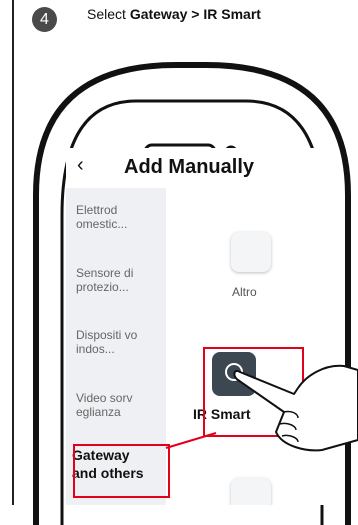 The image size is (358, 525). What do you see at coordinates (295, 408) in the screenshot?
I see `pointing-hand-icon` at bounding box center [295, 408].